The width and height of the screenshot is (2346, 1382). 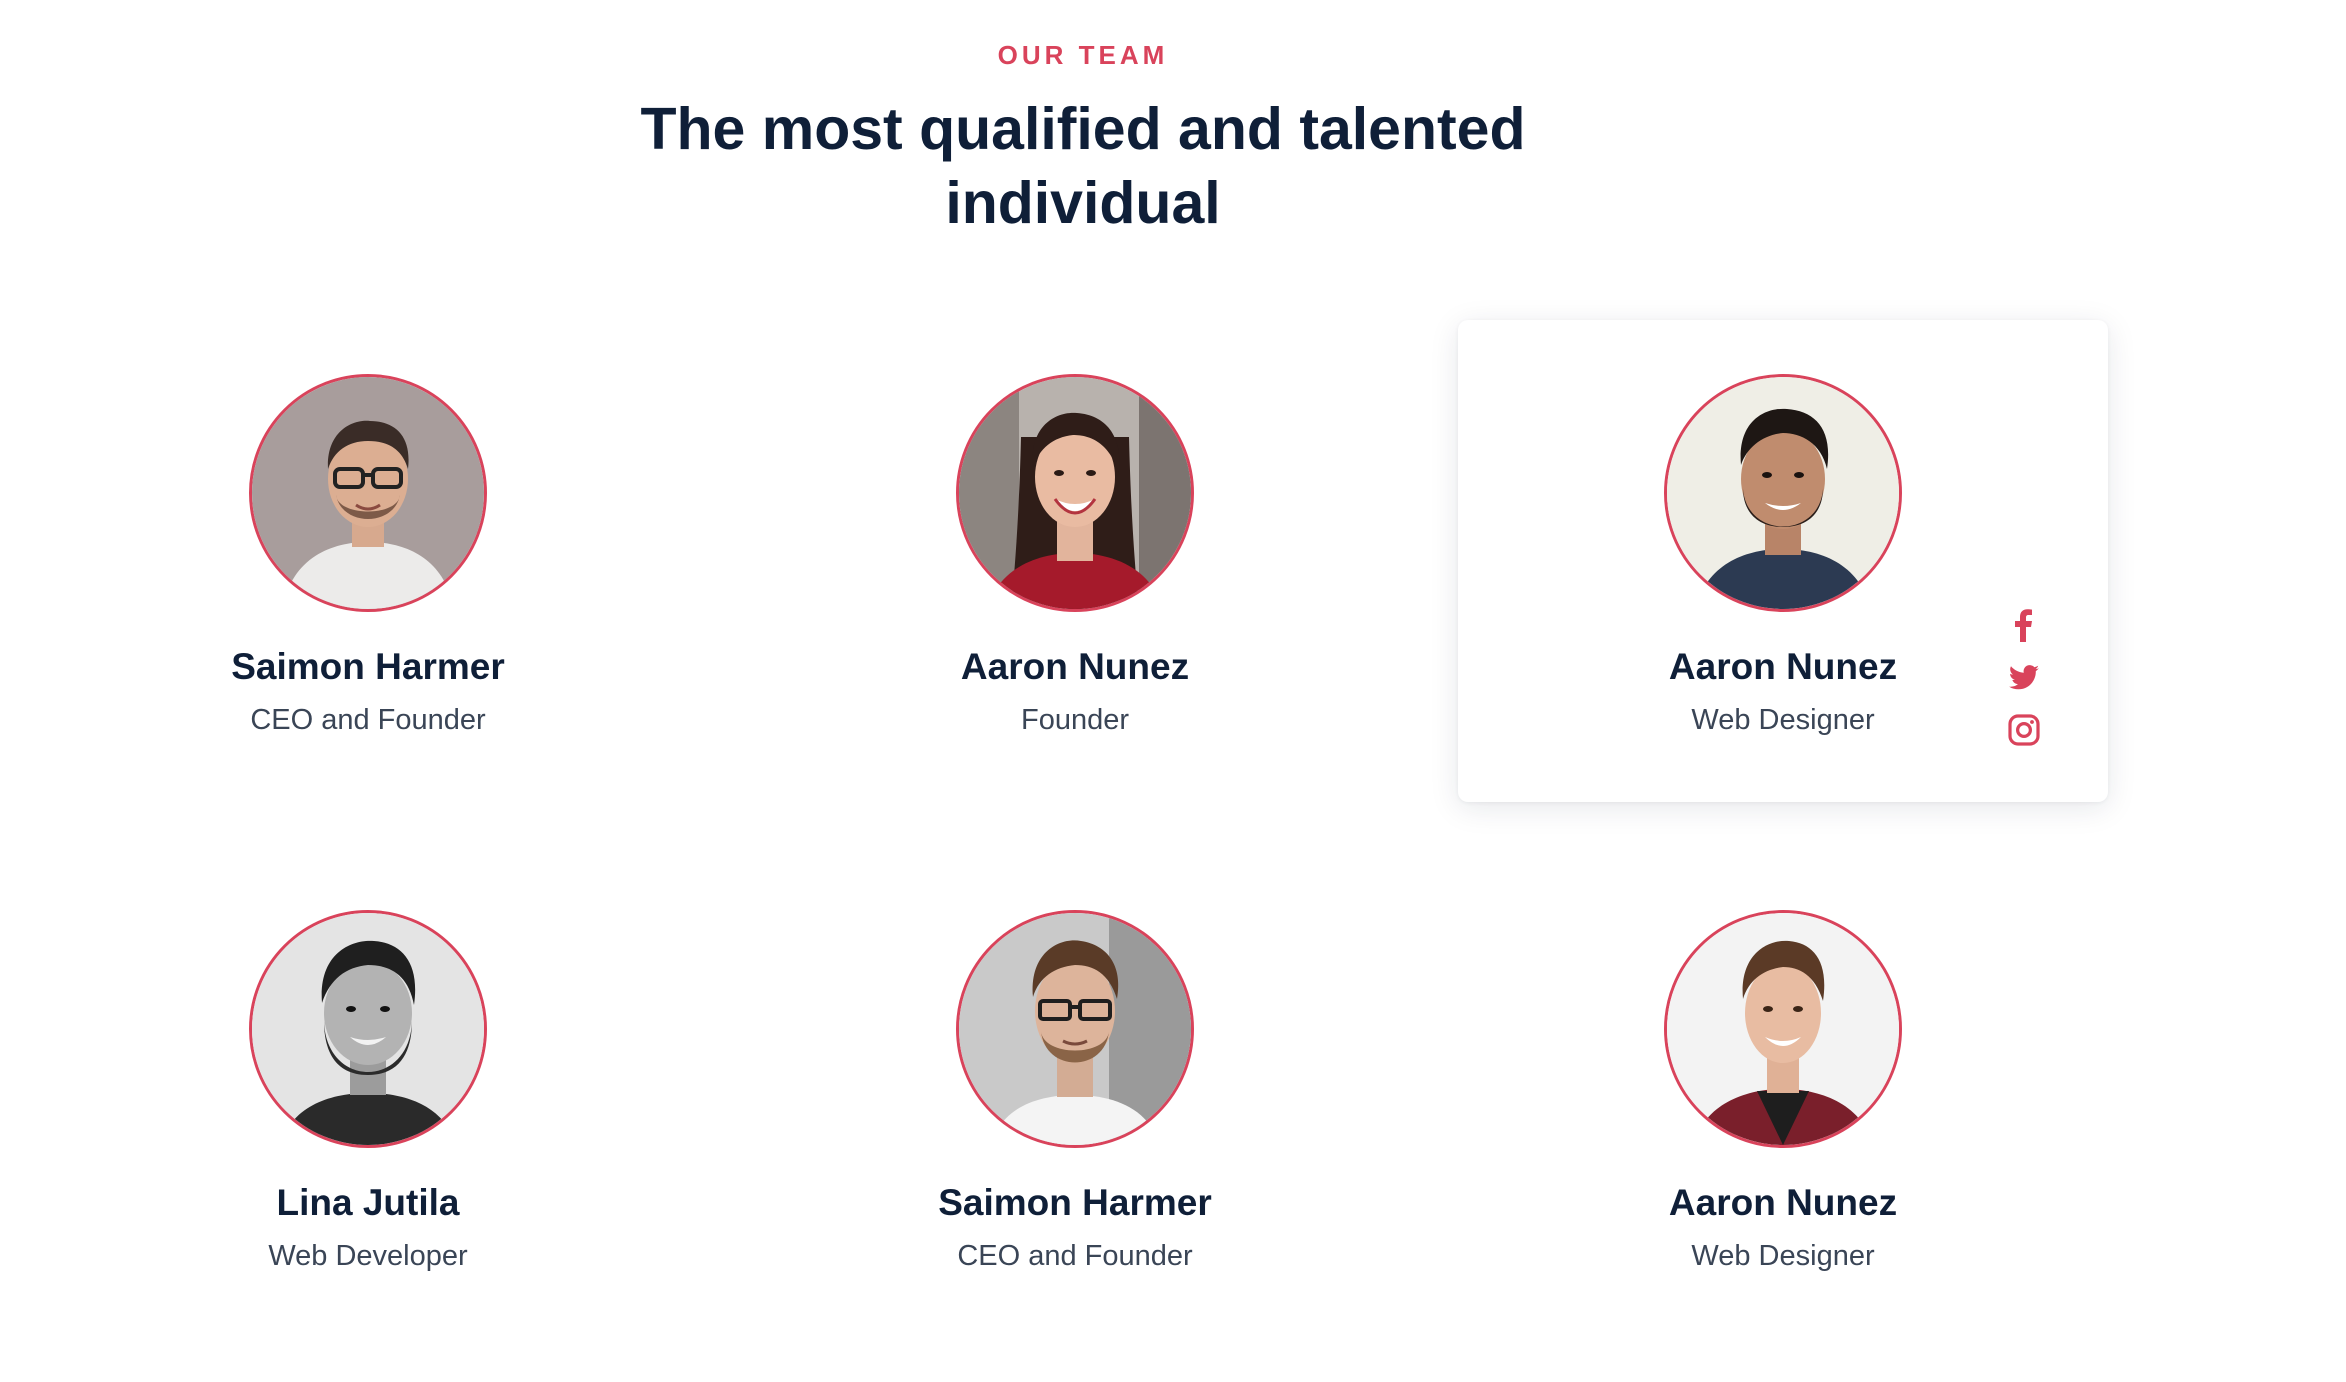 What do you see at coordinates (2024, 678) in the screenshot?
I see `twitter-icon` at bounding box center [2024, 678].